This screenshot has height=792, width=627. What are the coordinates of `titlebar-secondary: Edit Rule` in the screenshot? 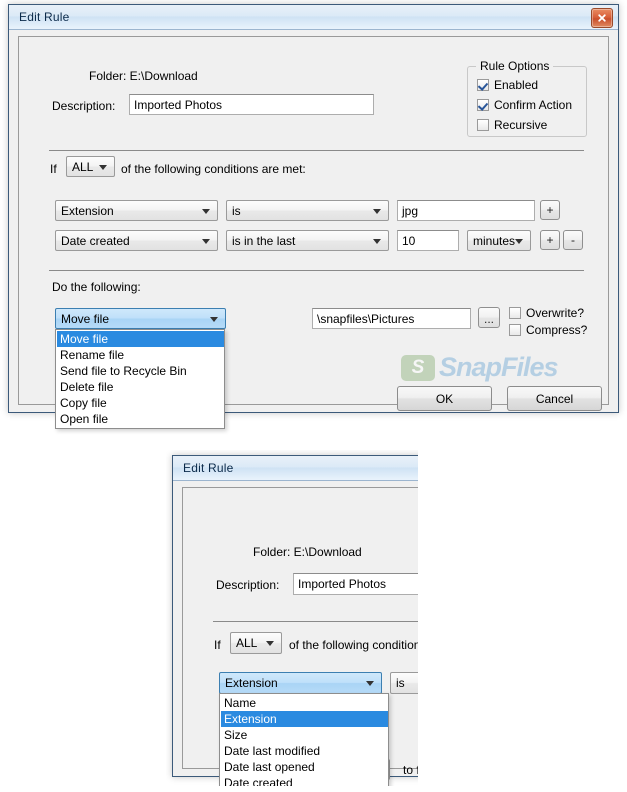 It's located at (295, 468).